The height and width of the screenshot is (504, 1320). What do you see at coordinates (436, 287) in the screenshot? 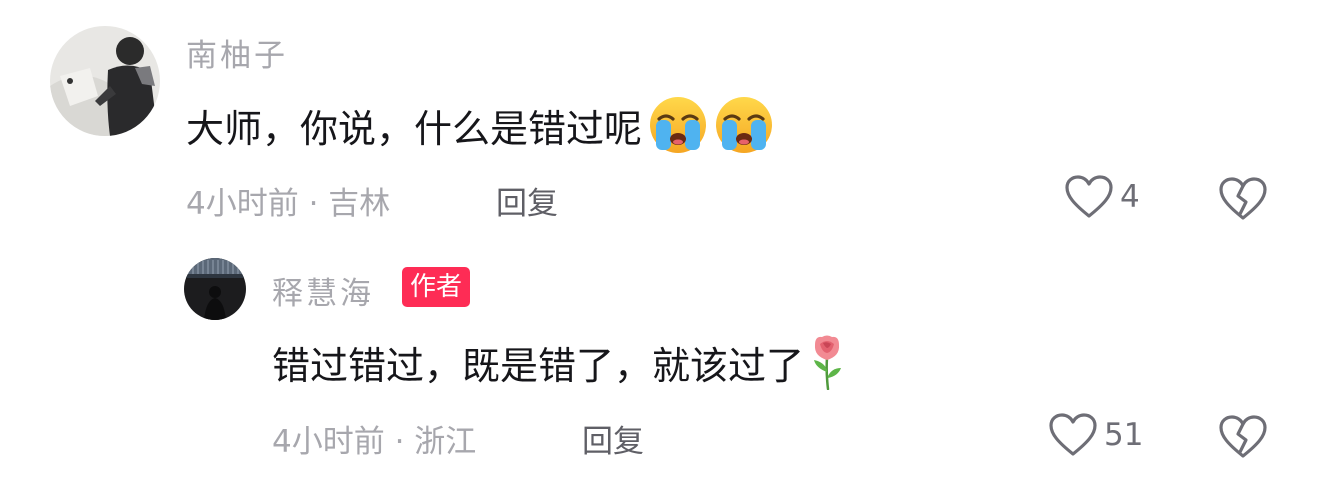
I see `author-badge: 作者` at bounding box center [436, 287].